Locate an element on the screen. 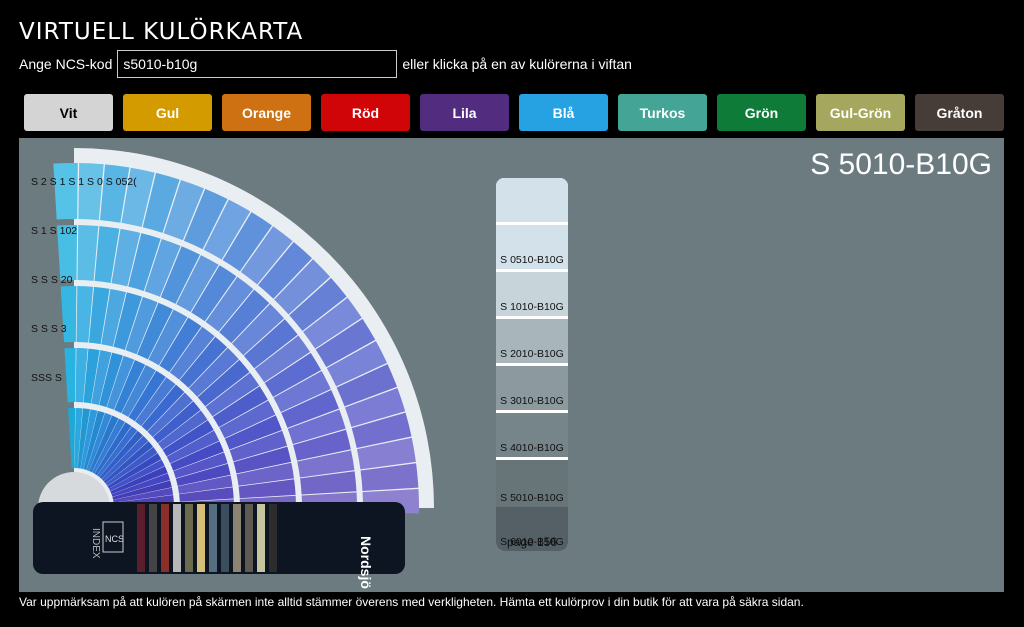  strip-swatch: S 2010-B10G is located at coordinates (532, 341).